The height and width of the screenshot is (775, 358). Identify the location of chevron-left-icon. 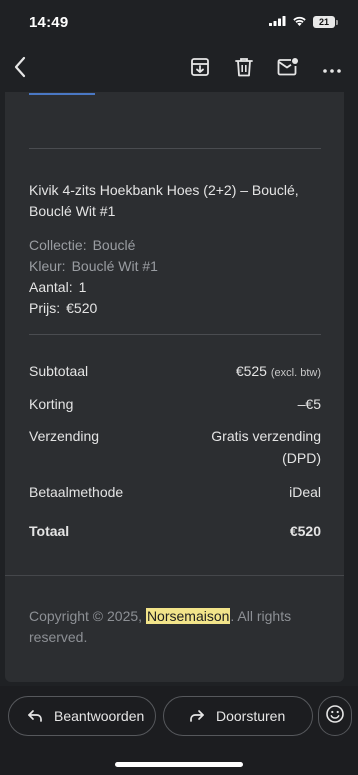
(20, 69).